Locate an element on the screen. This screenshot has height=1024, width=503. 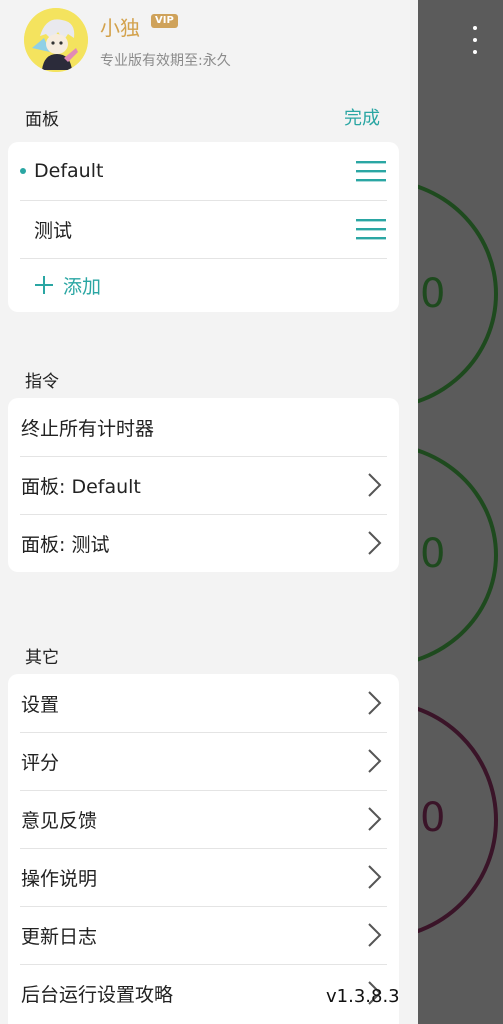
menu-item-settings: 设置 is located at coordinates (203, 703).